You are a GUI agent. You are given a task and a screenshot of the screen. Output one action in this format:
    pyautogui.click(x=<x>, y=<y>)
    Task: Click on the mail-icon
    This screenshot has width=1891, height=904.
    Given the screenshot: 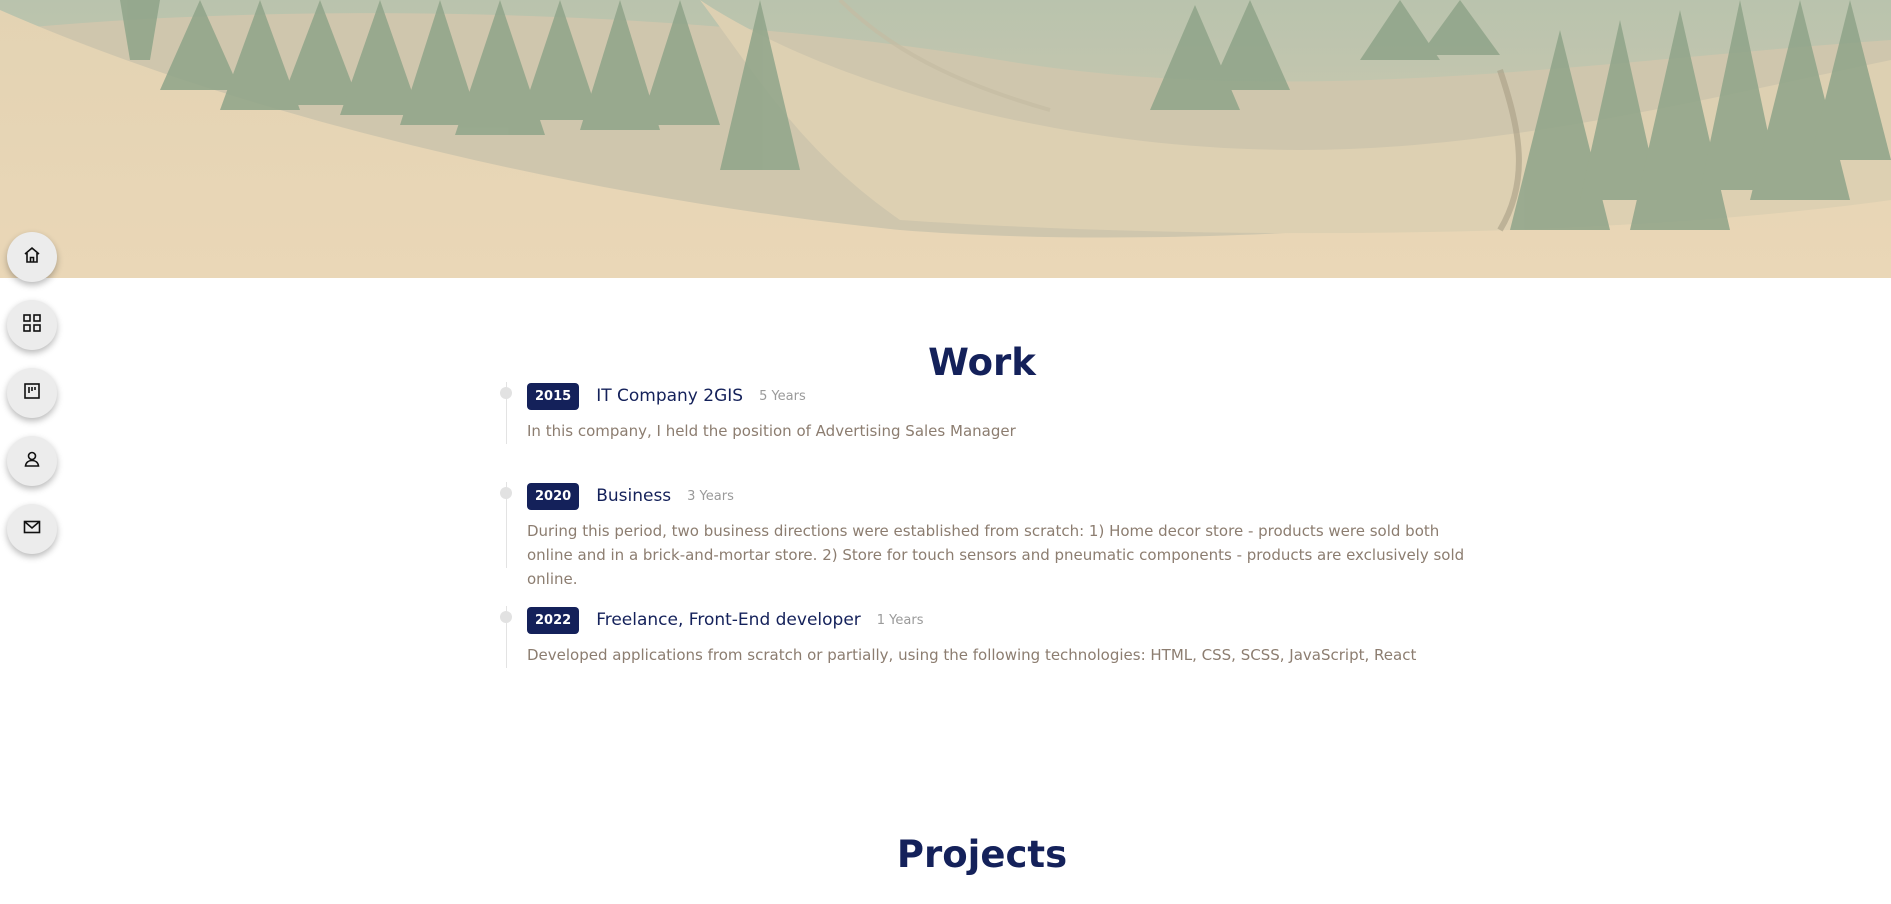 What is the action you would take?
    pyautogui.click(x=32, y=529)
    